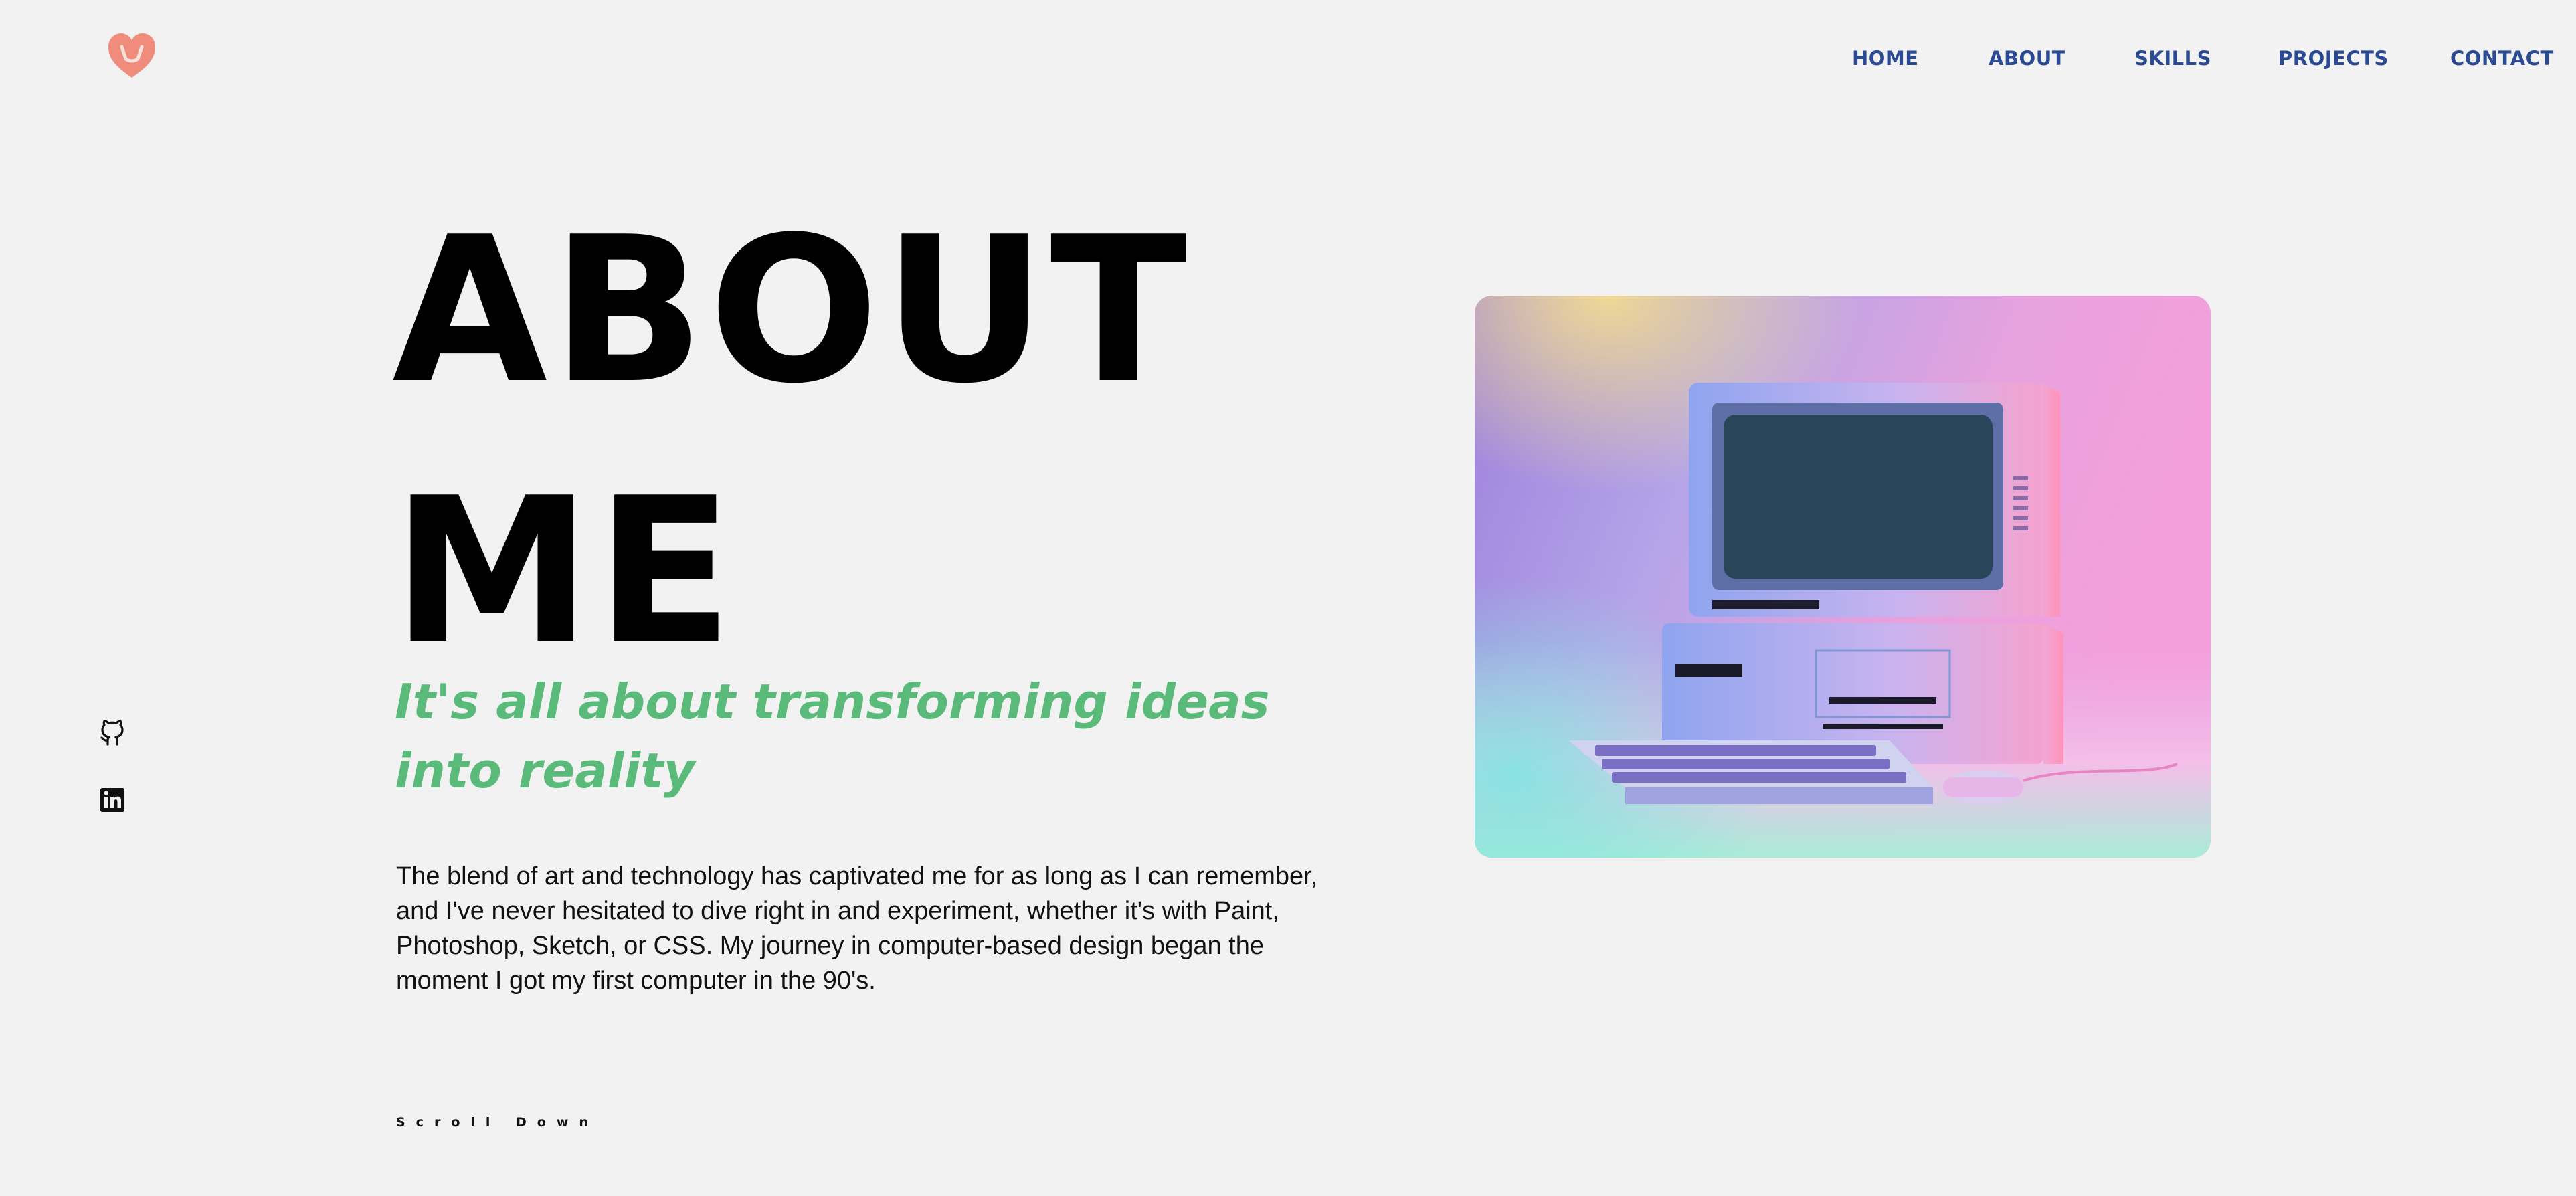  Describe the element at coordinates (1288, 60) in the screenshot. I see `main-nav: HOME ABOUT SKILLS PROJECTS CONTACT` at that location.